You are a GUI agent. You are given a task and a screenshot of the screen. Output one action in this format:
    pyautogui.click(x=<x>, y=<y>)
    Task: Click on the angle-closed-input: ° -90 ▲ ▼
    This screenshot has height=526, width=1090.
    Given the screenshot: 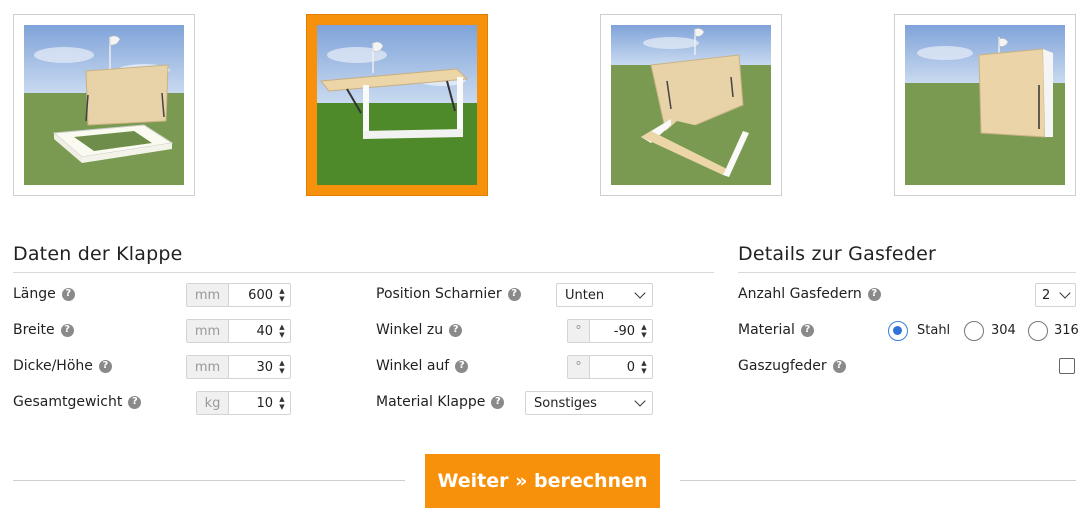 What is the action you would take?
    pyautogui.click(x=610, y=331)
    